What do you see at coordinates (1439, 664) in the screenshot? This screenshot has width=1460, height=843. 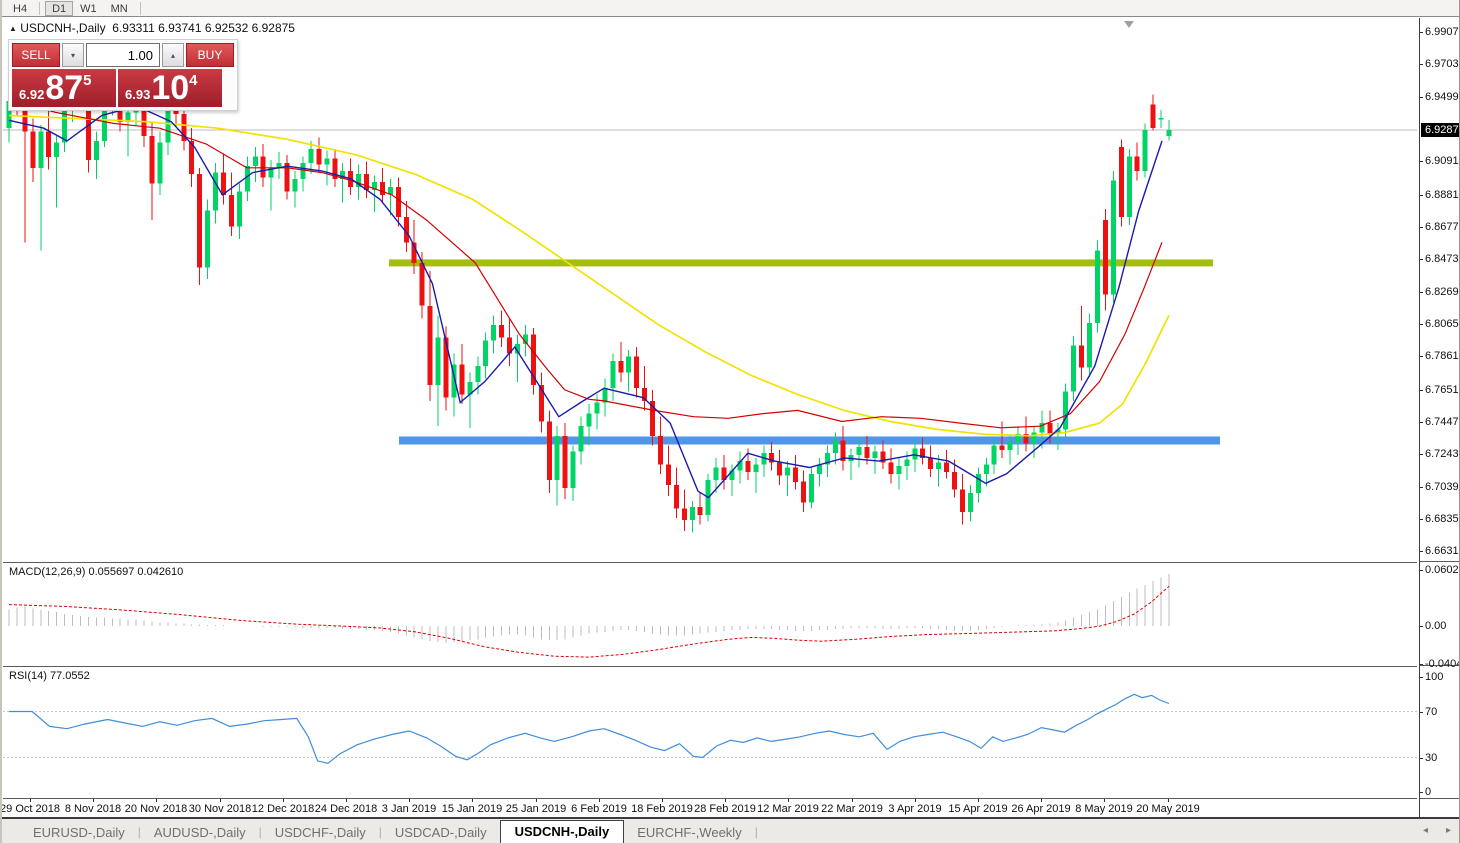 I see `macd-axis-label: -0.040412` at bounding box center [1439, 664].